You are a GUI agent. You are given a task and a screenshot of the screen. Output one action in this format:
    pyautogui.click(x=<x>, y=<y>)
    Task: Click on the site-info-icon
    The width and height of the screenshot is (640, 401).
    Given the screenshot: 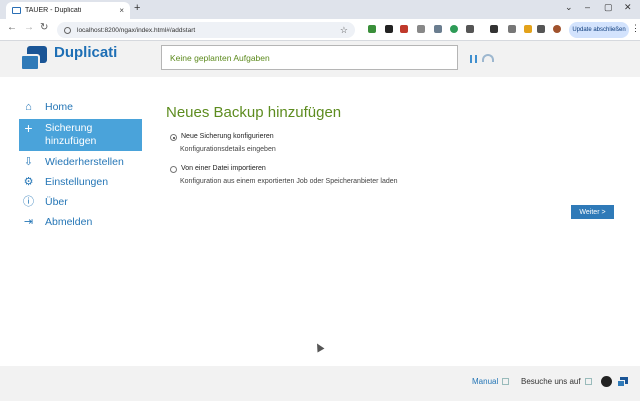 What is the action you would take?
    pyautogui.click(x=67, y=30)
    